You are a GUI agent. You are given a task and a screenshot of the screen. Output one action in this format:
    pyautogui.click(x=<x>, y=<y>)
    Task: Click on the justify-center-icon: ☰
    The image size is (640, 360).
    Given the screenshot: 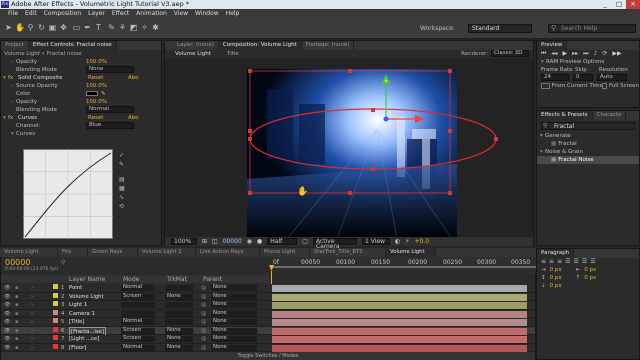 What is the action you would take?
    pyautogui.click(x=575, y=262)
    